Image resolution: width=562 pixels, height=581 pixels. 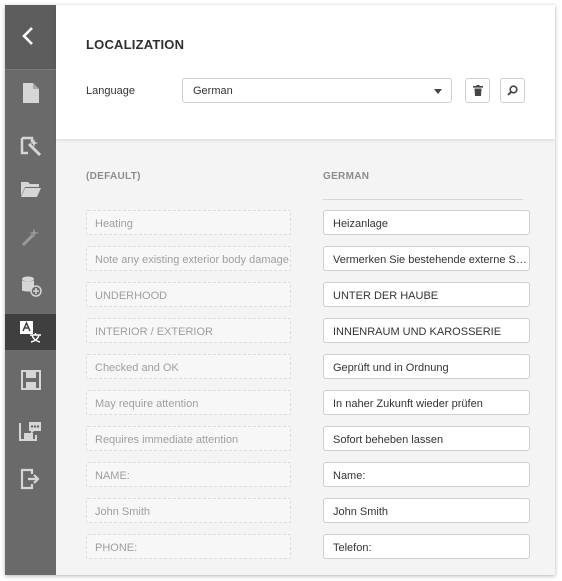 I want to click on language-select-value: German, so click(x=213, y=91).